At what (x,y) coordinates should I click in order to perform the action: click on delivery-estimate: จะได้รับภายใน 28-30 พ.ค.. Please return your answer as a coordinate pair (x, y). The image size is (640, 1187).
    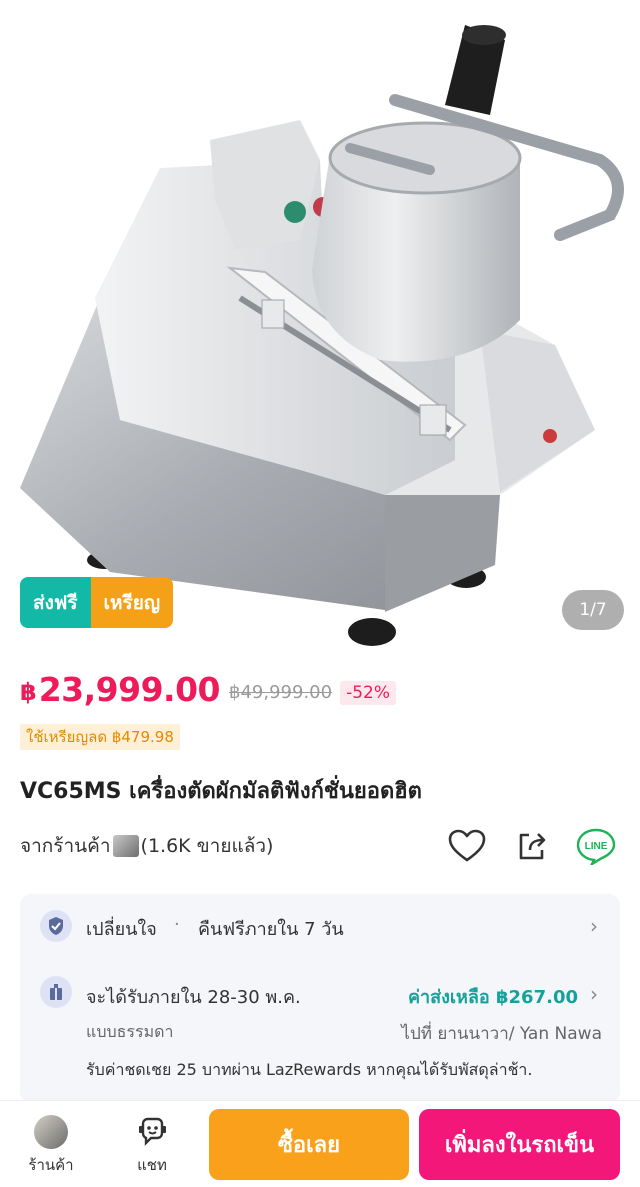
    Looking at the image, I should click on (193, 997).